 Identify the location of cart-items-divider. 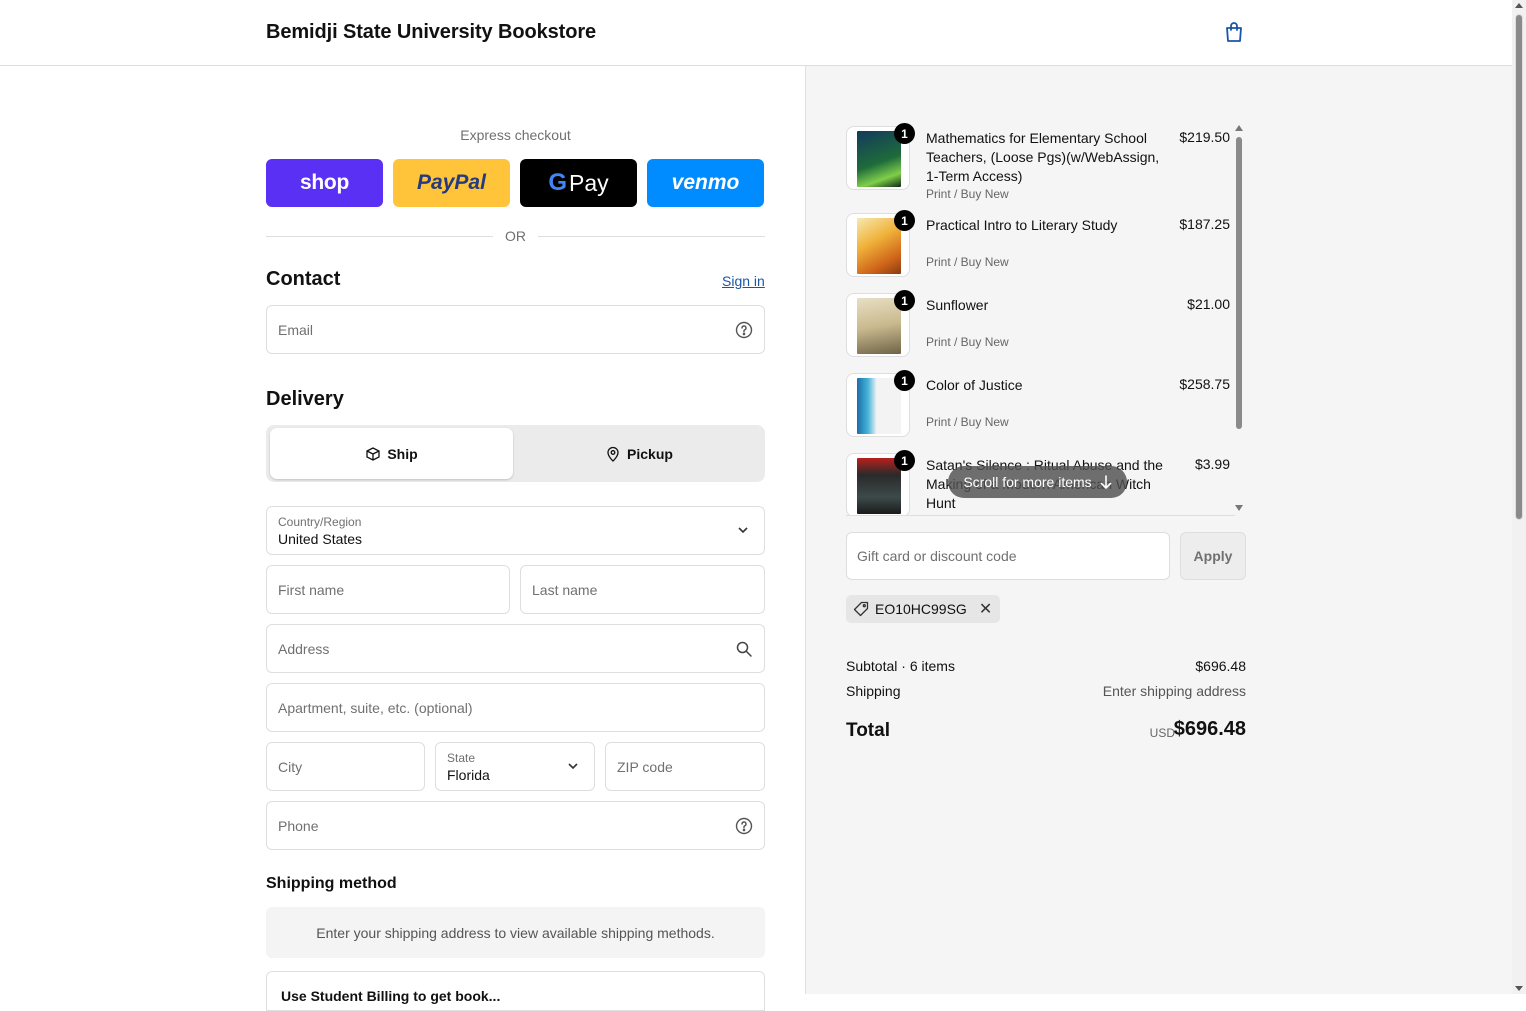
(1040, 515).